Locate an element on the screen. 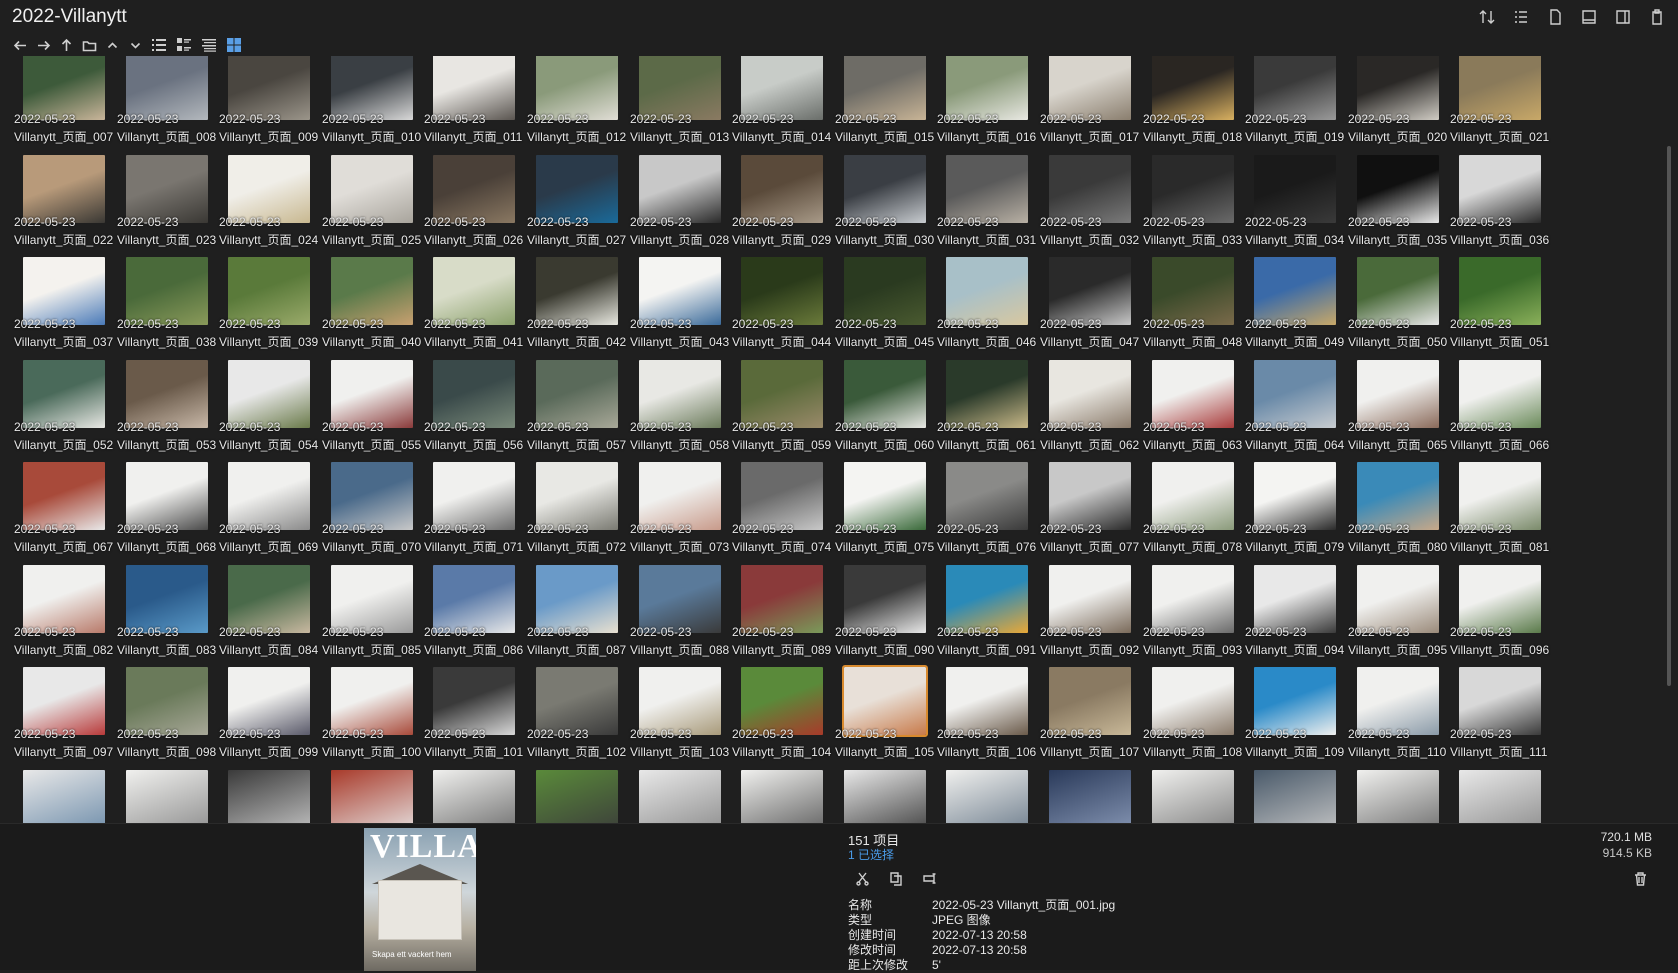 This screenshot has height=973, width=1678. thumbnail-item: 2022-05-23 Villanytt_页面_078 is located at coordinates (1193, 515).